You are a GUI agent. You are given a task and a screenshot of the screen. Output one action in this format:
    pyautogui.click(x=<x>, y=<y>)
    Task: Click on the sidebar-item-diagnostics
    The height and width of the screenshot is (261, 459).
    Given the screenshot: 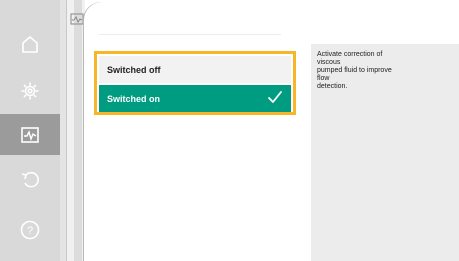 What is the action you would take?
    pyautogui.click(x=30, y=134)
    